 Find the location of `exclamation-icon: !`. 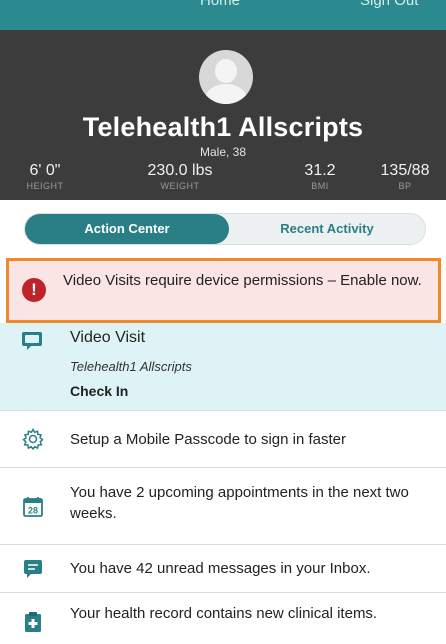

exclamation-icon: ! is located at coordinates (34, 290).